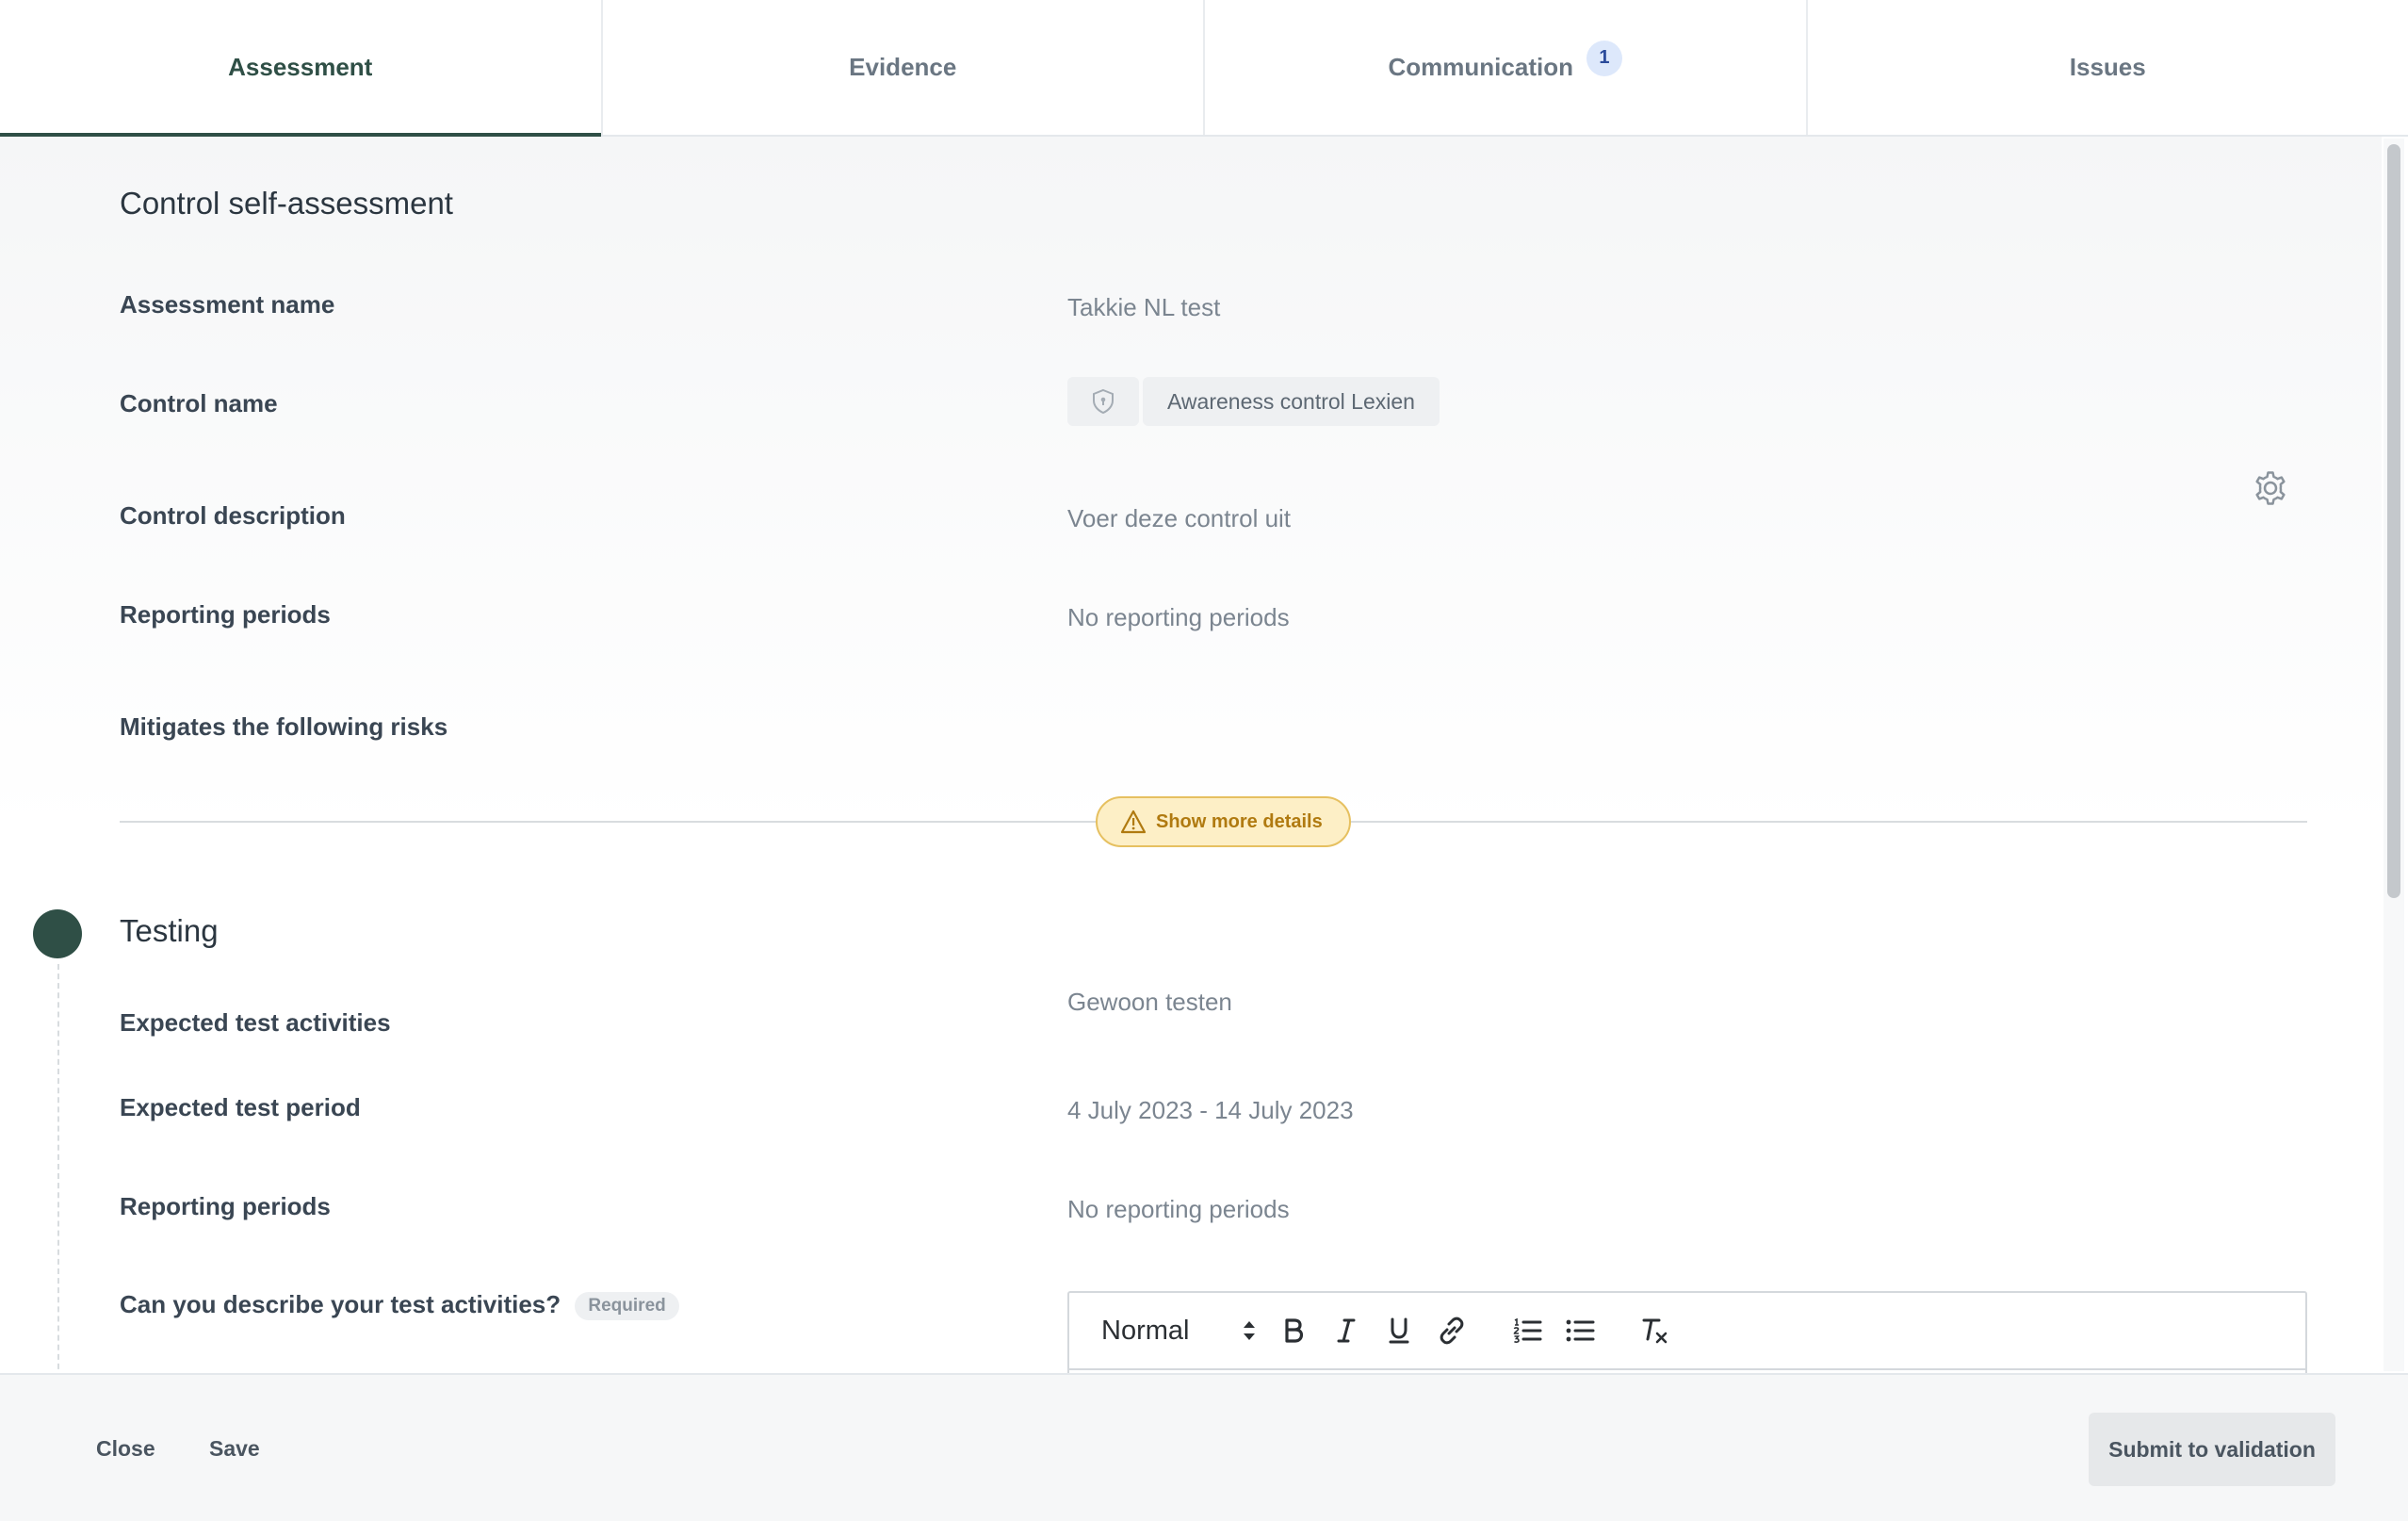  I want to click on control-description-value: Voer deze control uit, so click(1180, 518).